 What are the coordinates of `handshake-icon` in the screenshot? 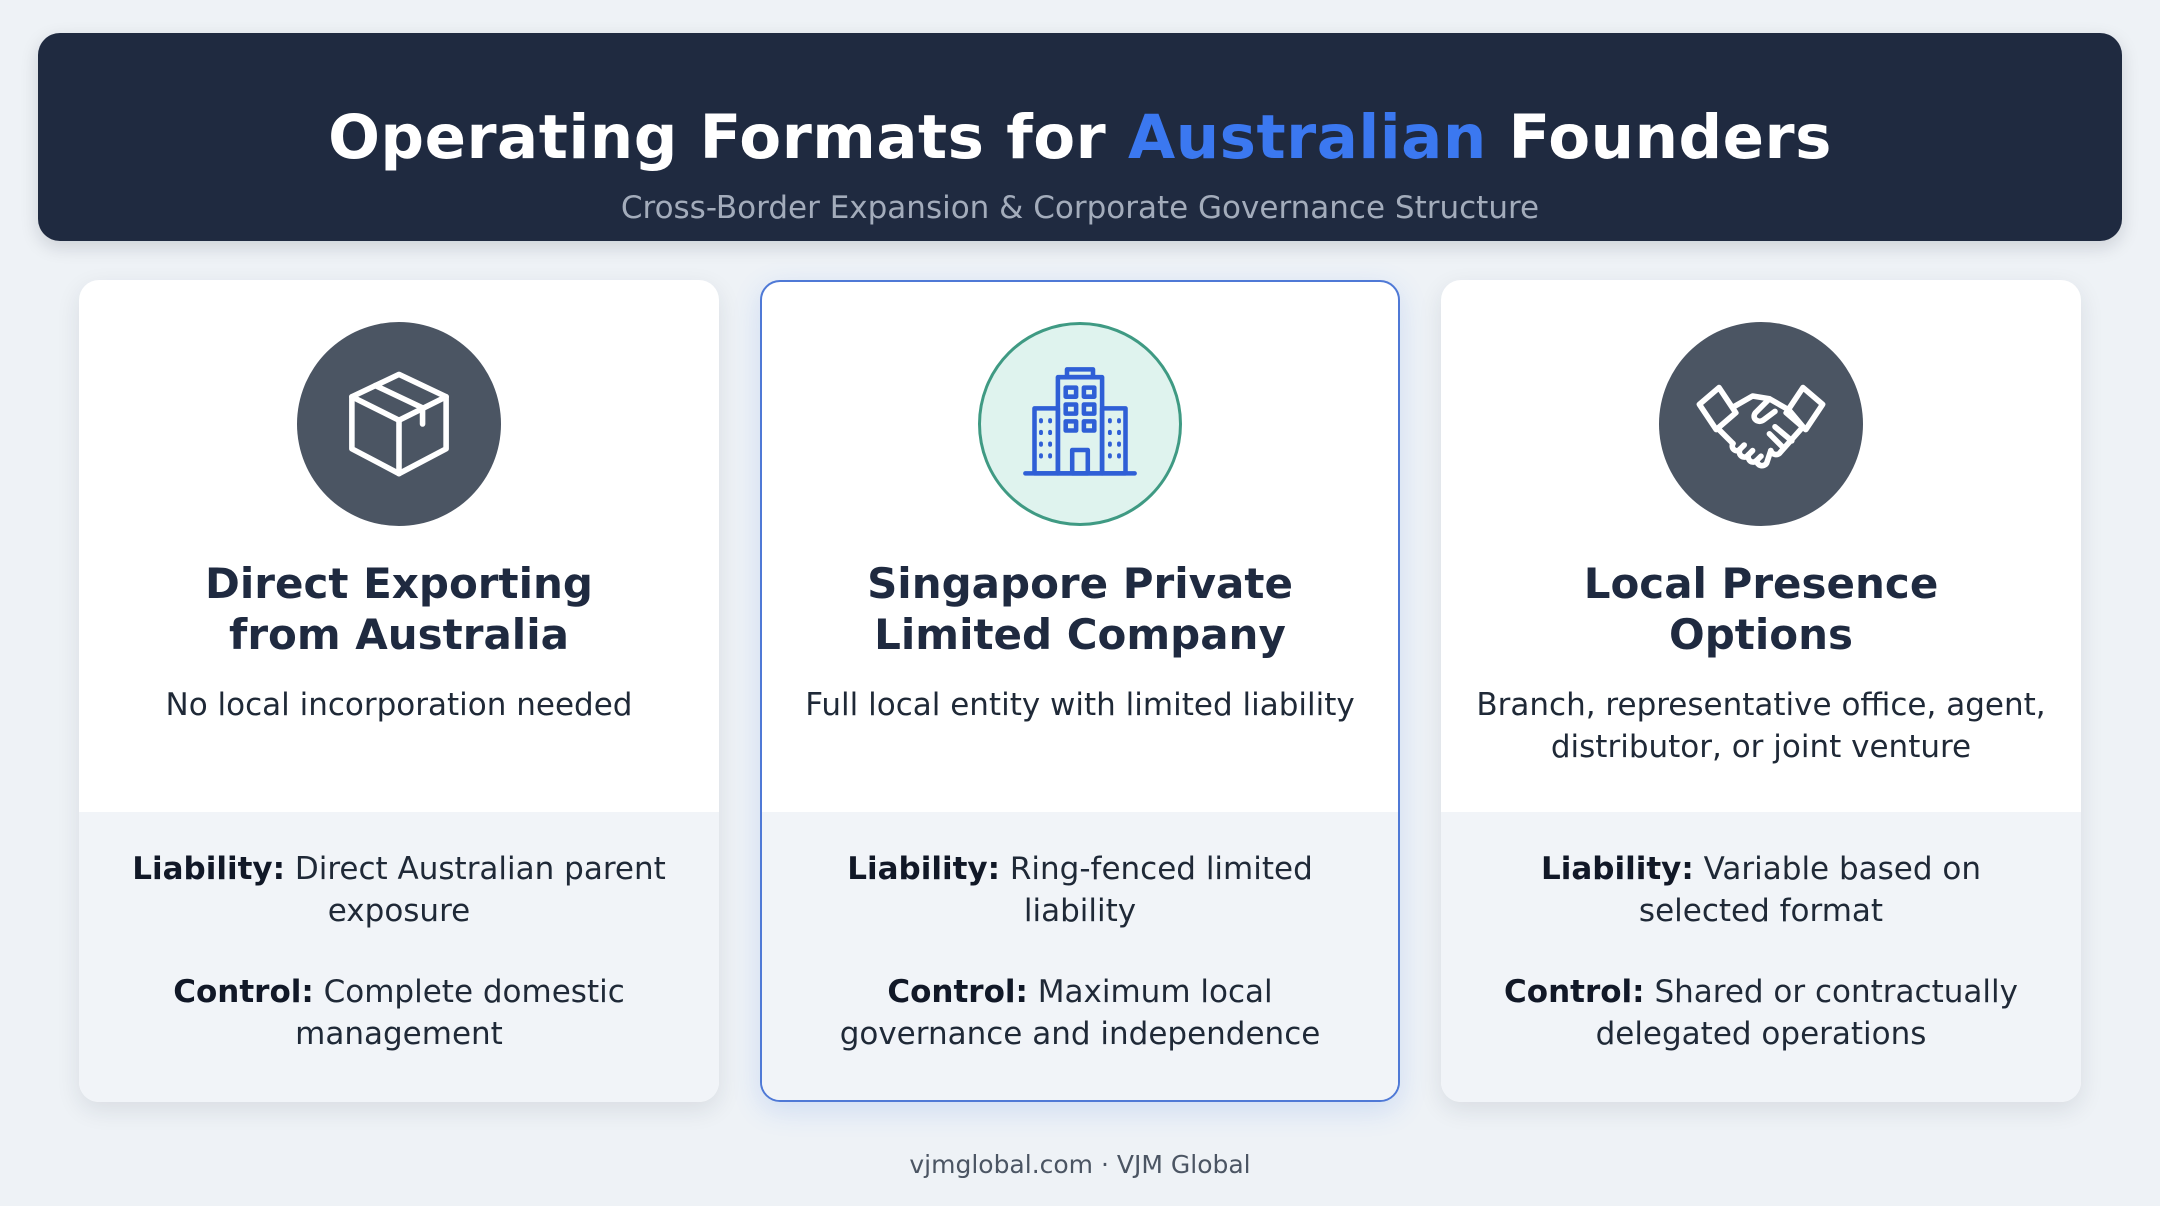 It's located at (1761, 426).